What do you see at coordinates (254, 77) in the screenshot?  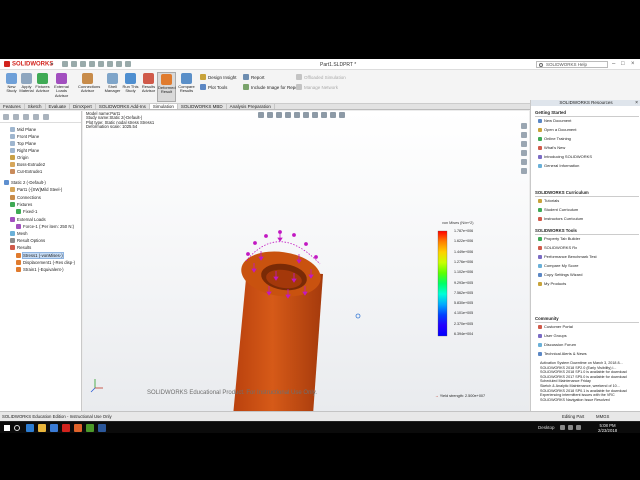 I see `report-button: Report` at bounding box center [254, 77].